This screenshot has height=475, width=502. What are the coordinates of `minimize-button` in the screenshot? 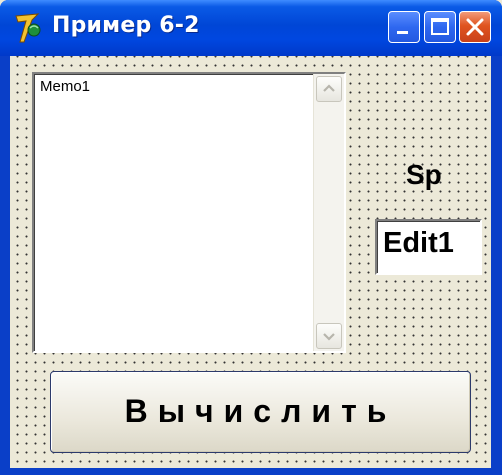 It's located at (404, 27).